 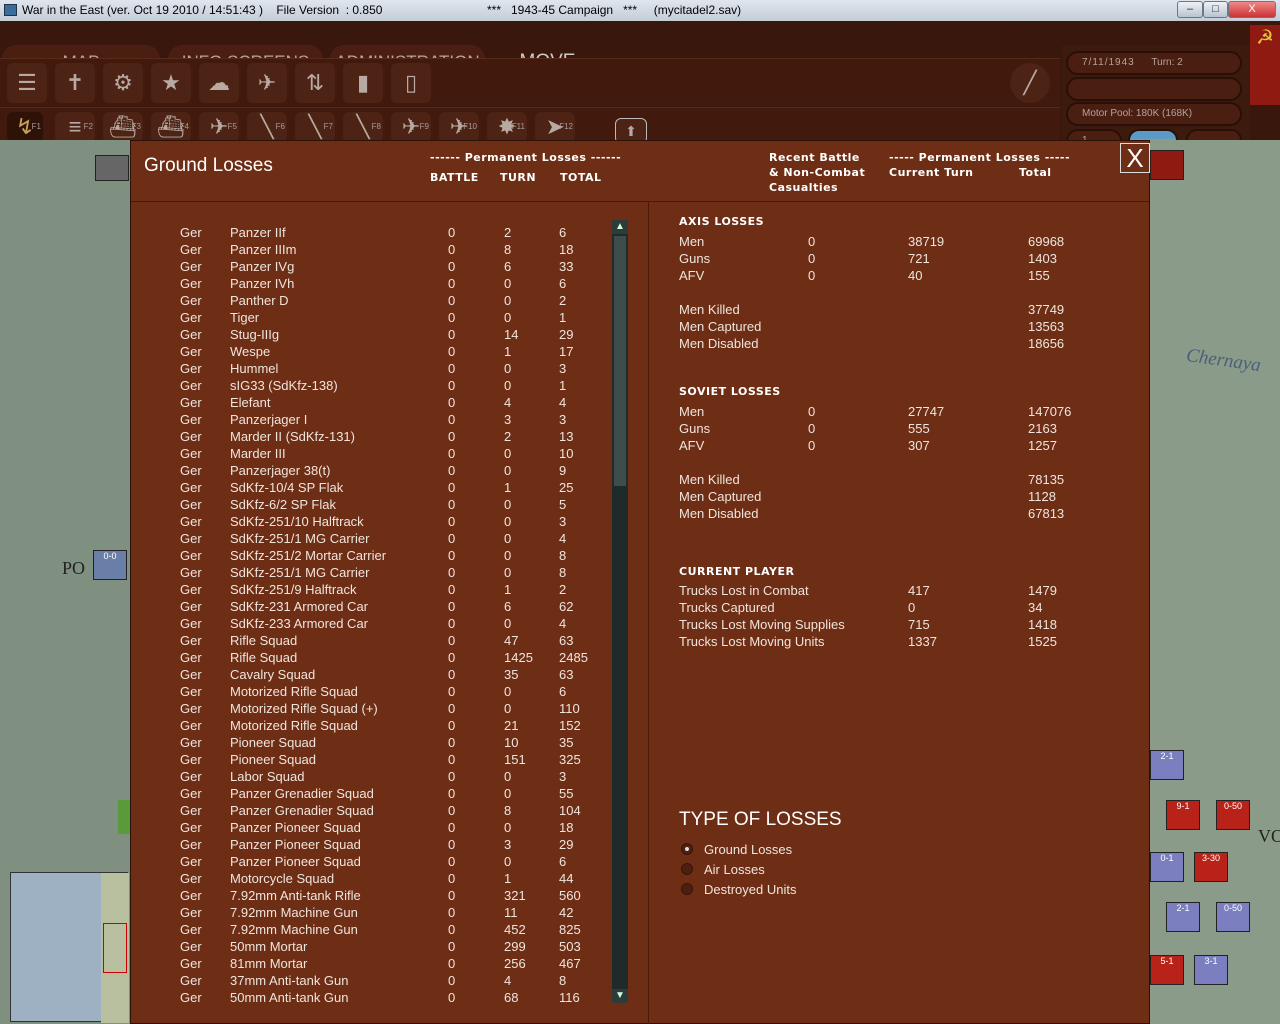 I want to click on unit-counter: 3-1, so click(x=1211, y=970).